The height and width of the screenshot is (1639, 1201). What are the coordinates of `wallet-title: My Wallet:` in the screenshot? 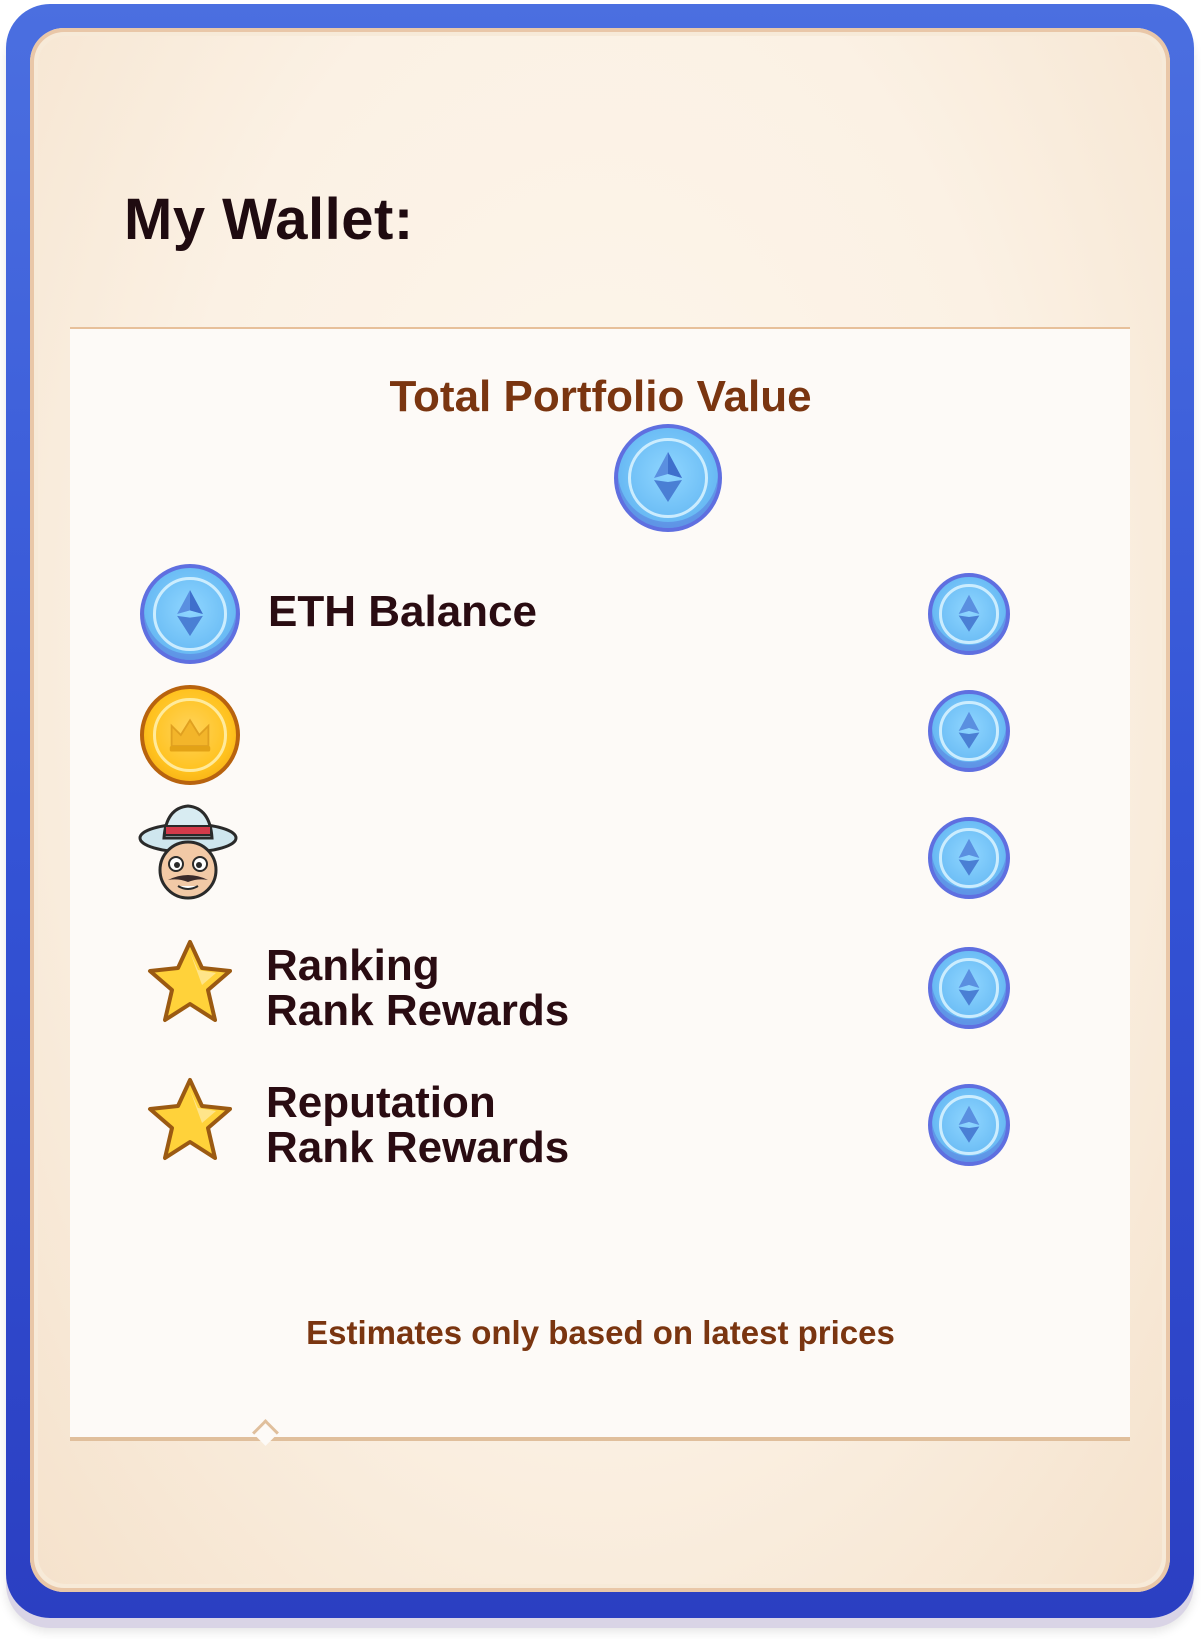 It's located at (269, 219).